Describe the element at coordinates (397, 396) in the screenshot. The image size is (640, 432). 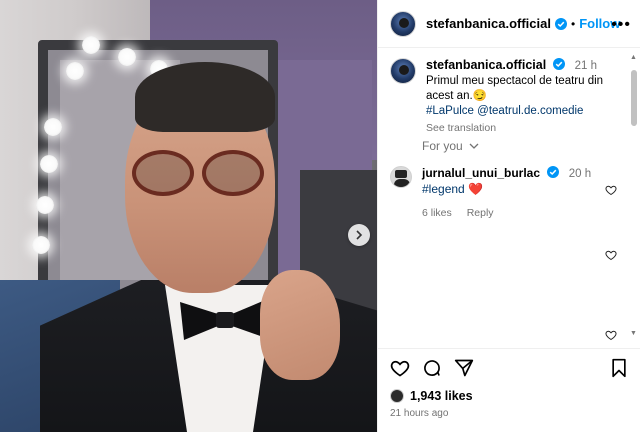
I see `liker-avatar` at that location.